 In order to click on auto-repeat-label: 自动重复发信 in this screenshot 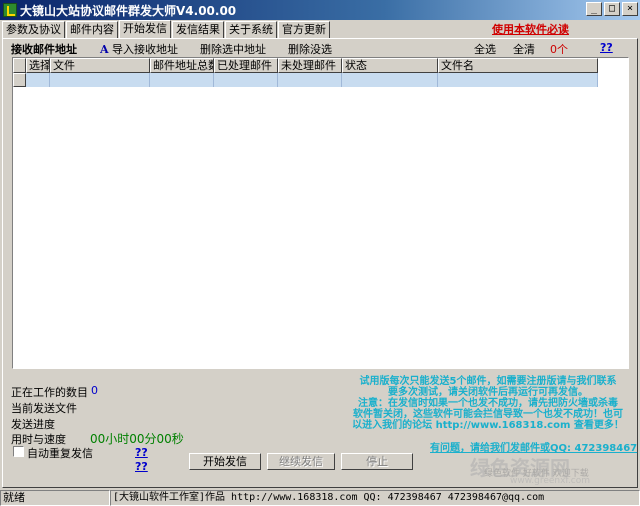, I will do `click(60, 453)`.